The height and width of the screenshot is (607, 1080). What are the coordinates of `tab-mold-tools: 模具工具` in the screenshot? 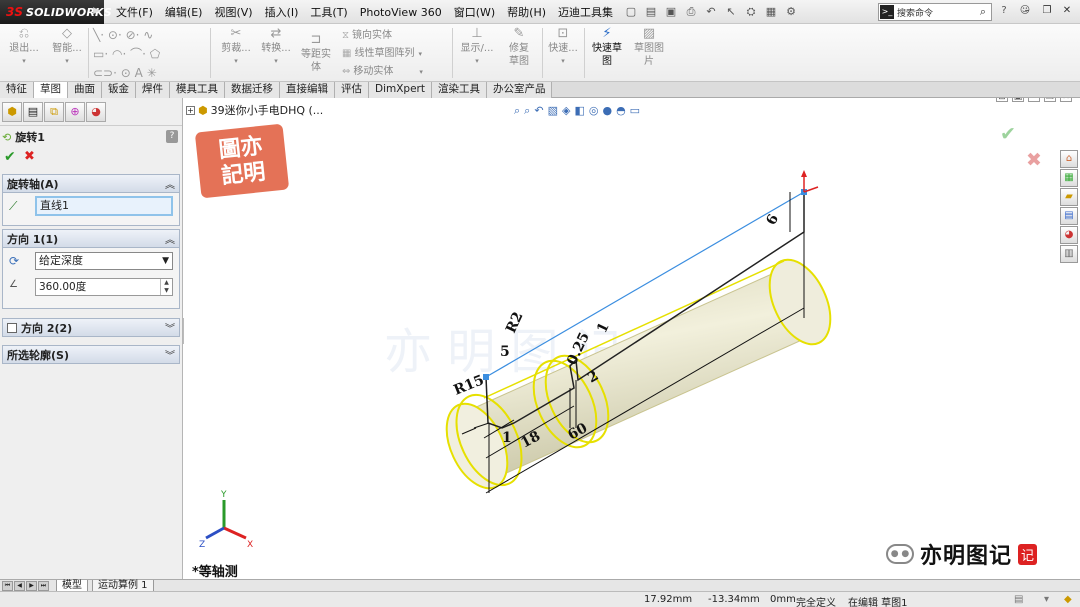 It's located at (197, 90).